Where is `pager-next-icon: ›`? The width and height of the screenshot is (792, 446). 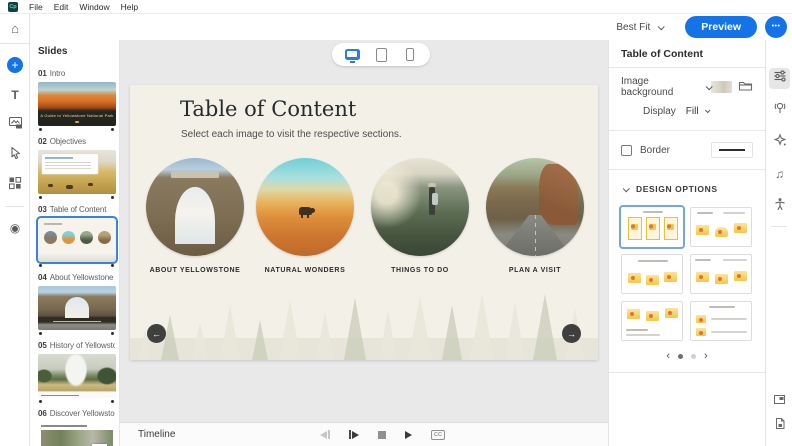 pager-next-icon: › is located at coordinates (706, 356).